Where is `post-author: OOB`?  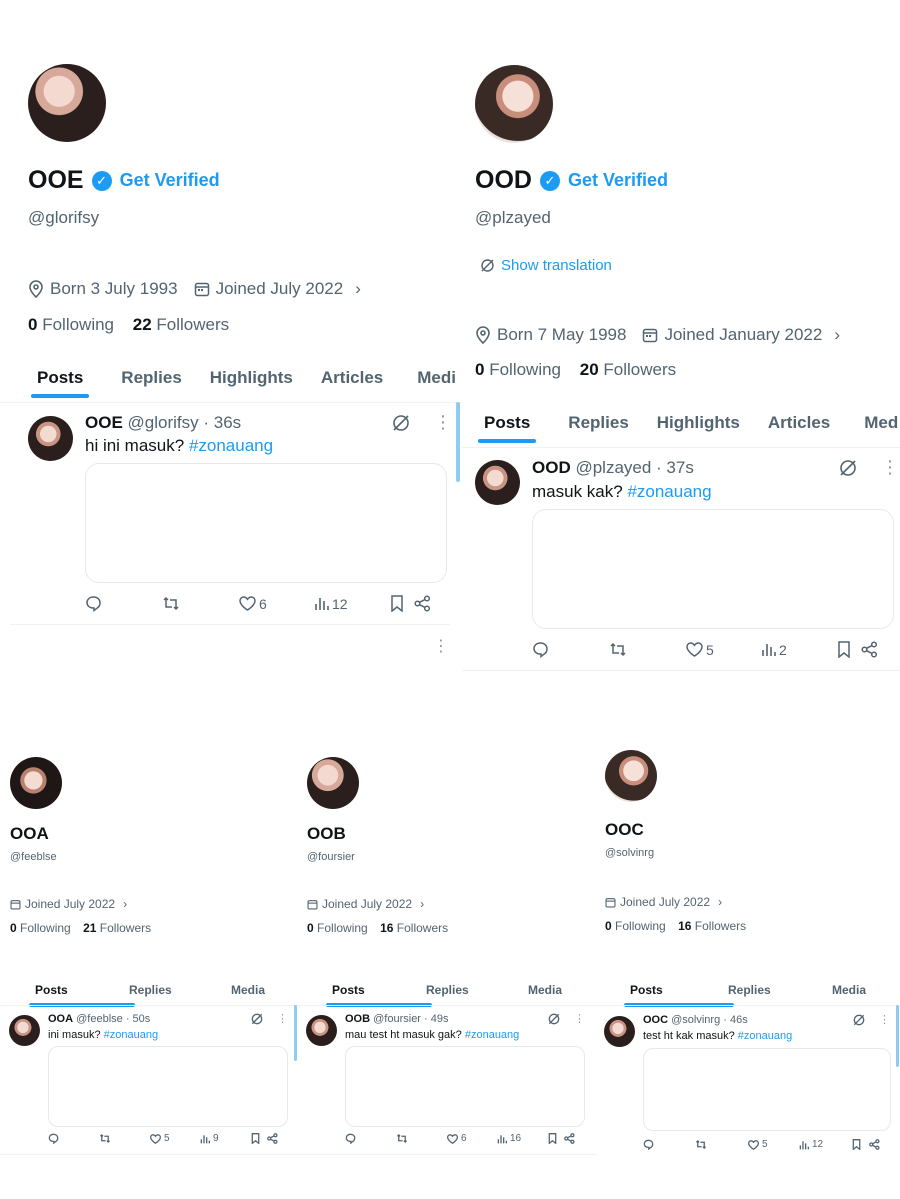
post-author: OOB is located at coordinates (357, 1019).